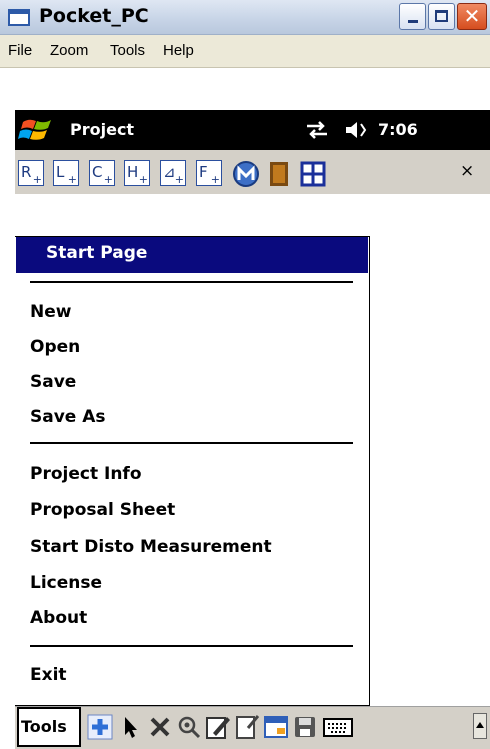 The height and width of the screenshot is (749, 490). I want to click on tools-menu-button: Tools, so click(49, 727).